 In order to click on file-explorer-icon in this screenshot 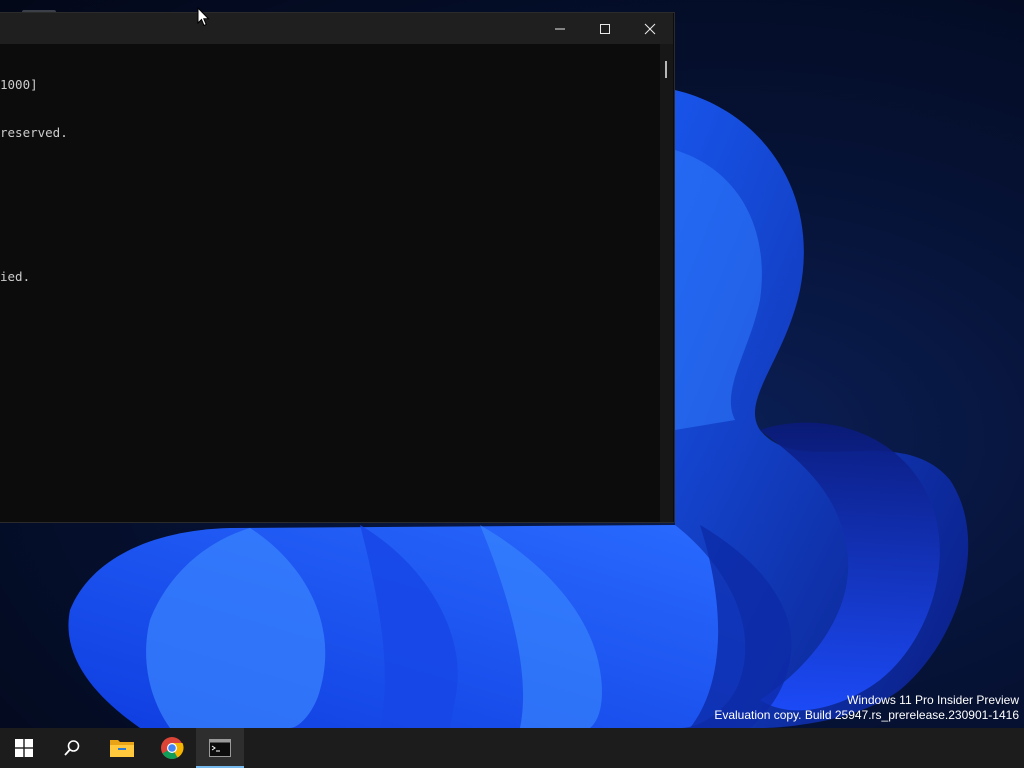, I will do `click(122, 748)`.